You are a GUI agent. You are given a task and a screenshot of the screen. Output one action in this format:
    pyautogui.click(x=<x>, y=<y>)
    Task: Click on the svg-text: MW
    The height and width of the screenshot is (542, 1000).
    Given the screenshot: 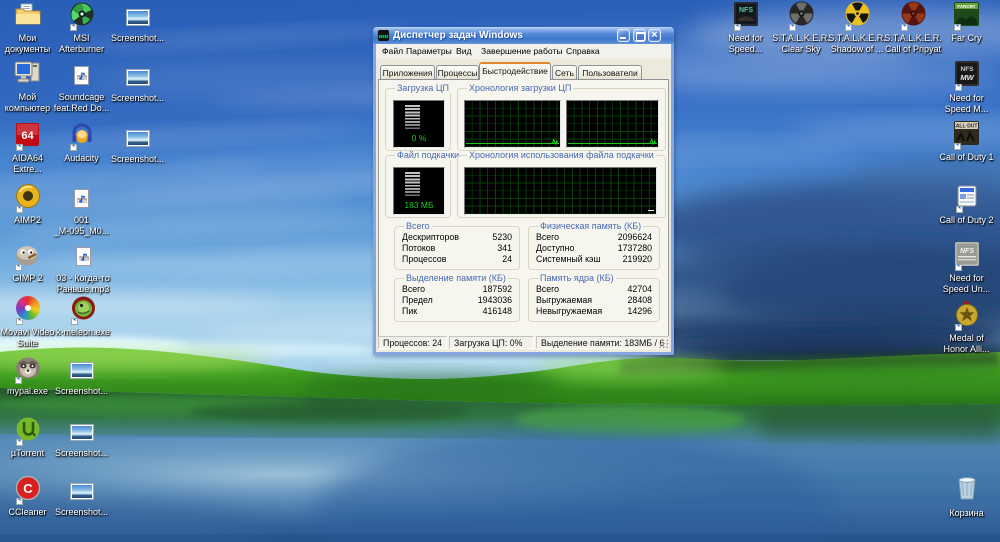 What is the action you would take?
    pyautogui.click(x=967, y=77)
    